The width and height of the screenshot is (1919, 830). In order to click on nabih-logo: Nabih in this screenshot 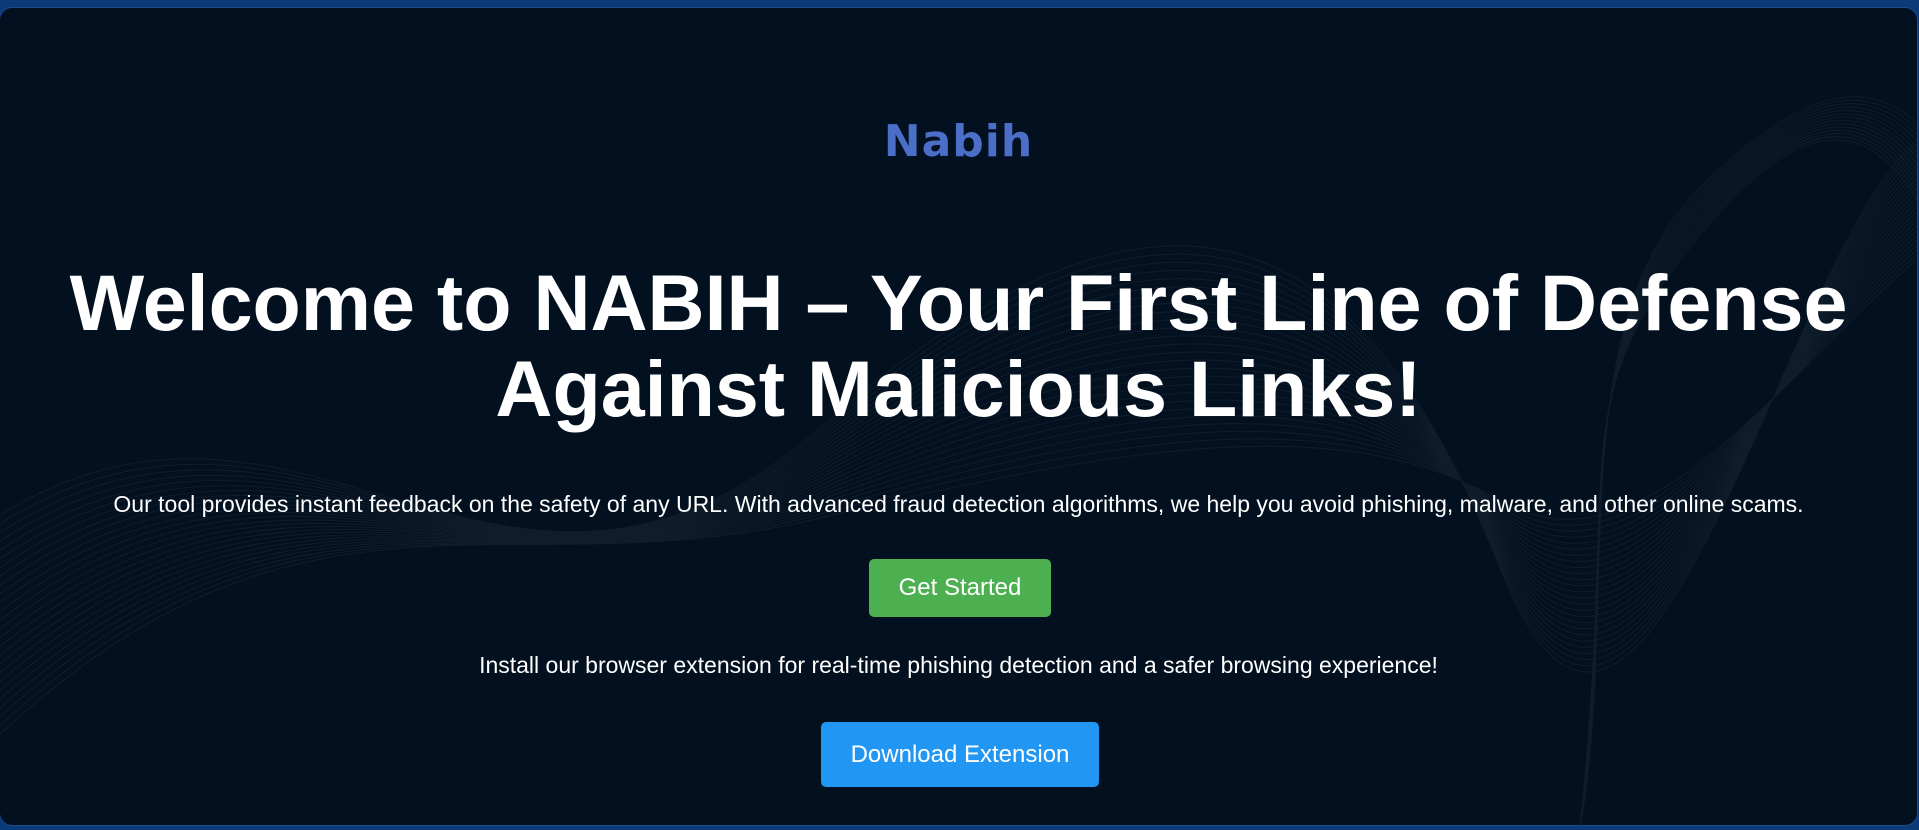, I will do `click(958, 141)`.